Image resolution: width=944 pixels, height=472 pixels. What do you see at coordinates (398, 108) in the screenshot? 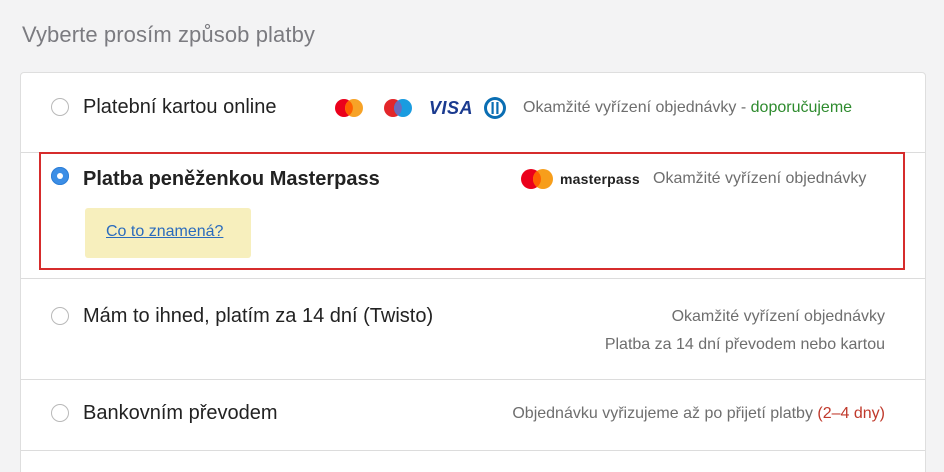
I see `maestro-icon` at bounding box center [398, 108].